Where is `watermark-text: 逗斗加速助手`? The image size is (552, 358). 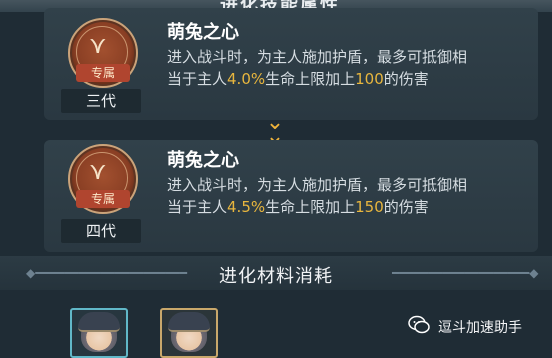
watermark-text: 逗斗加速助手 is located at coordinates (480, 328).